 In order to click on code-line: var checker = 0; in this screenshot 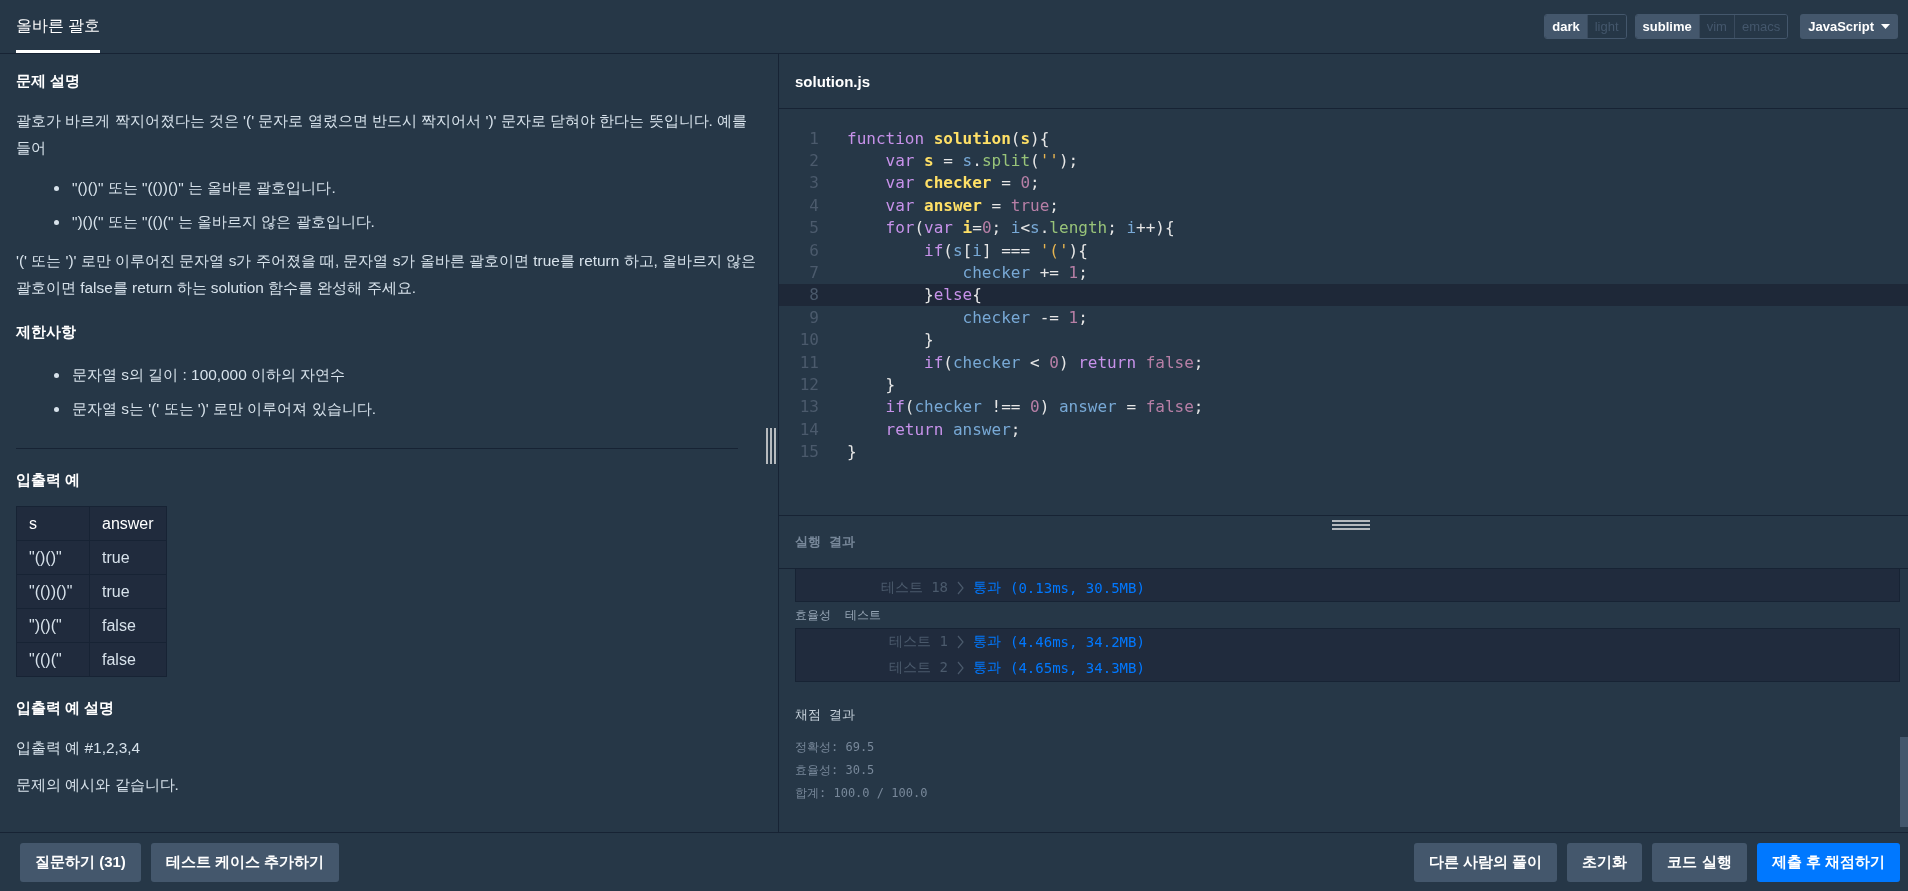, I will do `click(962, 183)`.